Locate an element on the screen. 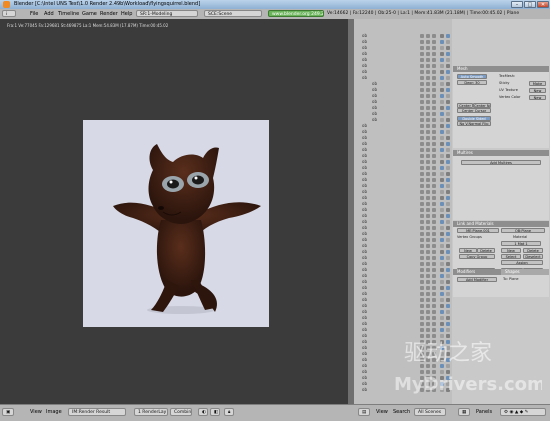 The height and width of the screenshot is (421, 550). context-buttons-strip: ⚙ ◉ ▲ ◆ ✎ is located at coordinates (523, 412).